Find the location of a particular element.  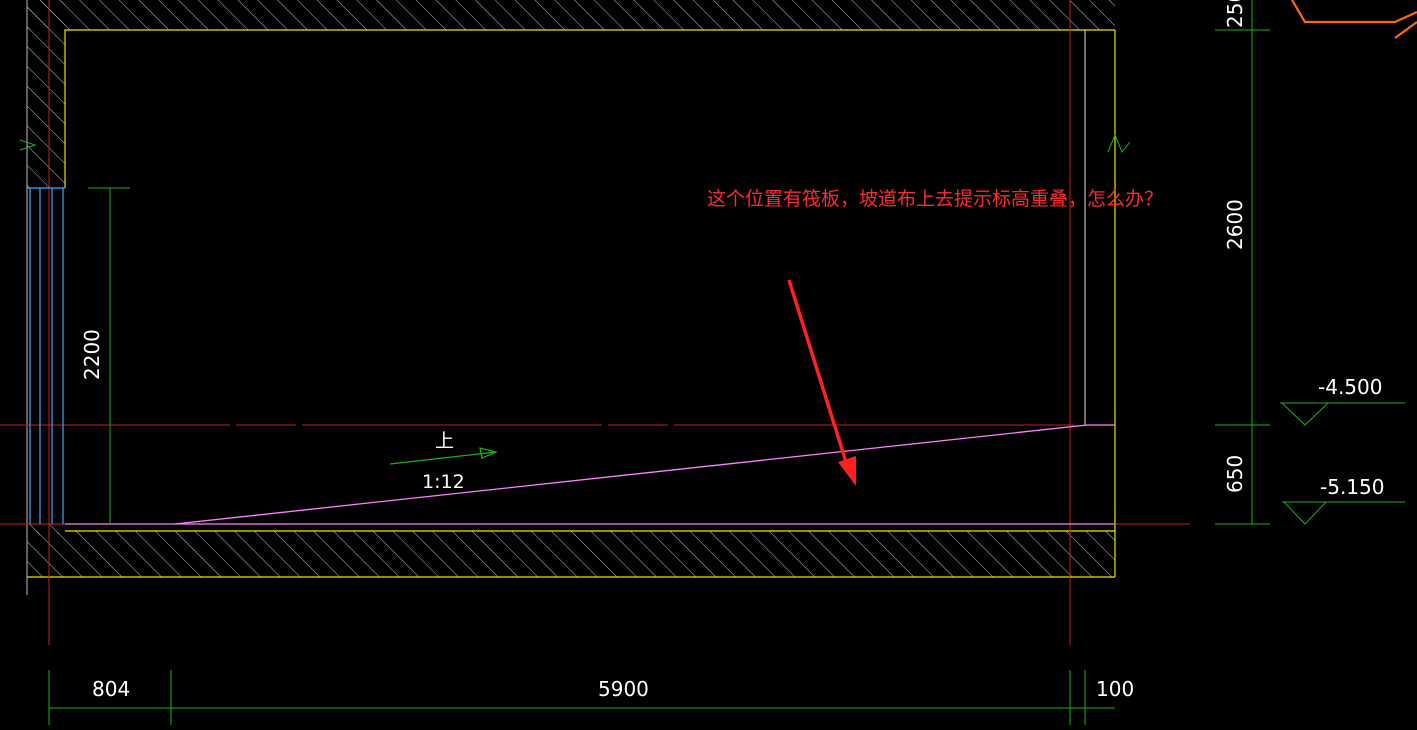

annotation-arrow-shaft is located at coordinates (817, 371).